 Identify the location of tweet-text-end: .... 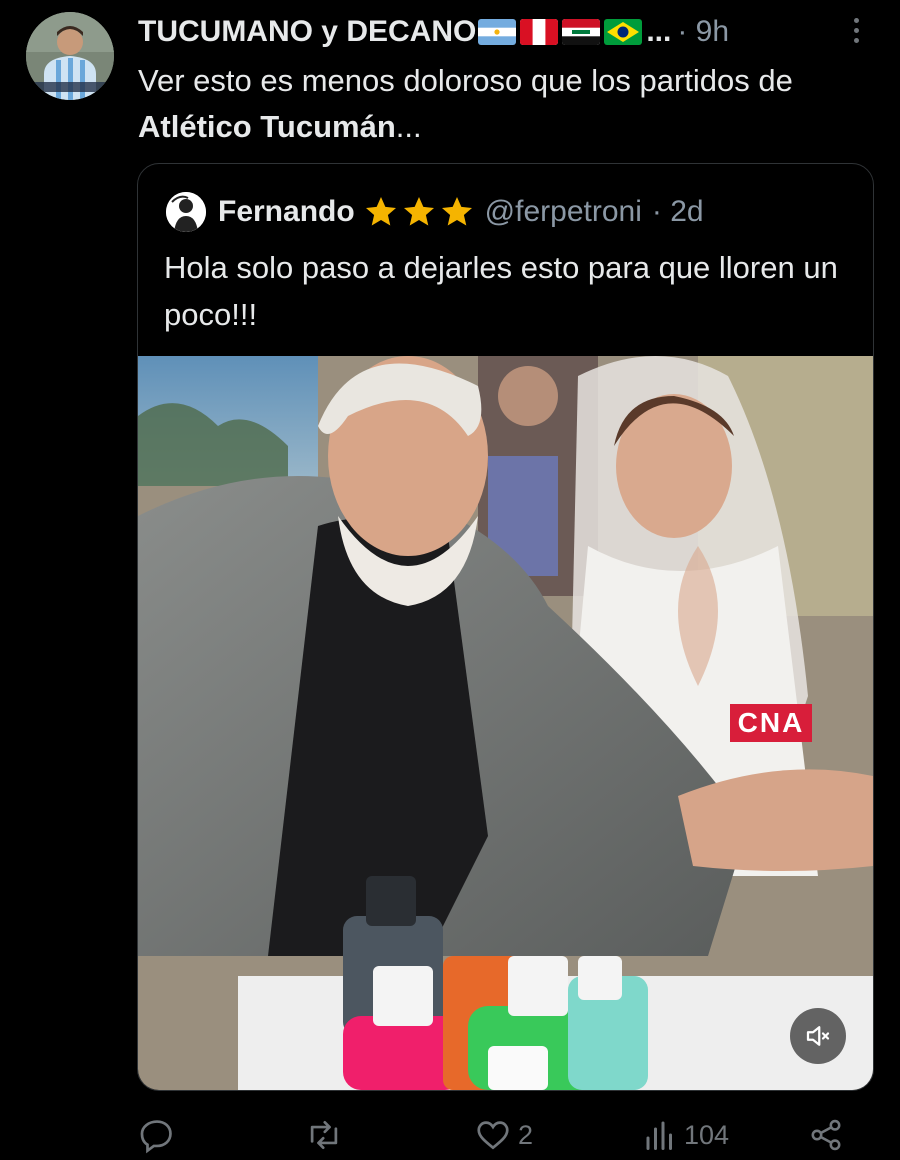
(408, 126).